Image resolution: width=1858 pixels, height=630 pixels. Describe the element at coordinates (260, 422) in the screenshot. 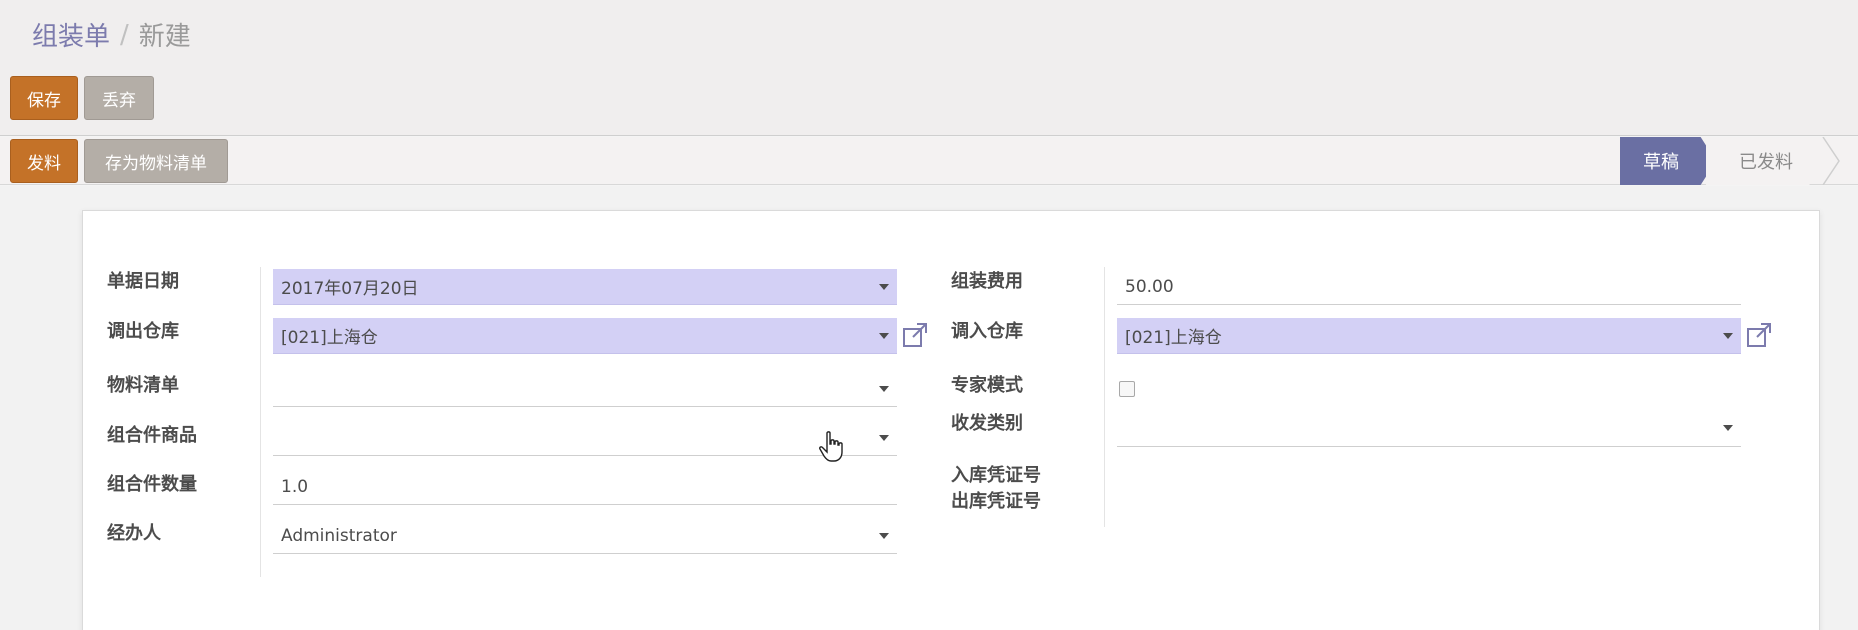

I see `left-column-divider` at that location.